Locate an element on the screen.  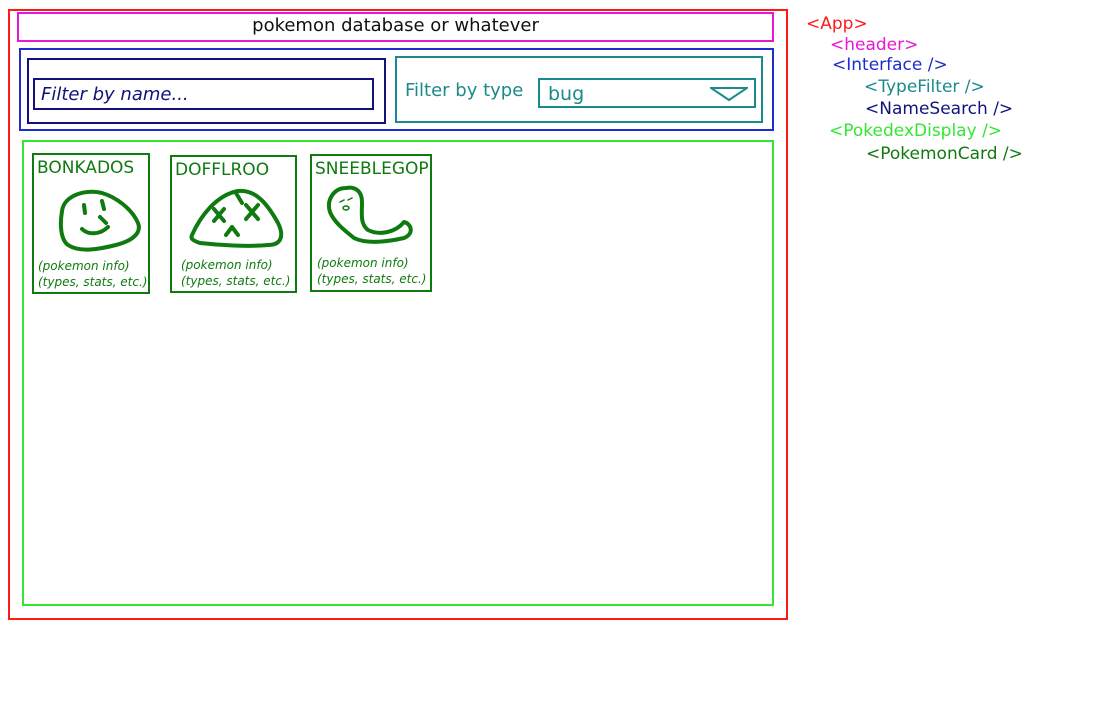
type-select-value: bug is located at coordinates (566, 94).